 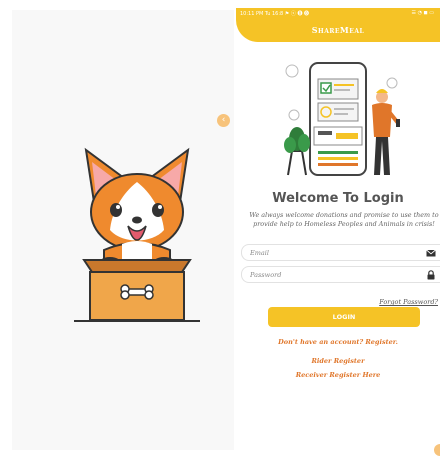 What do you see at coordinates (408, 302) in the screenshot?
I see `forgot-password-link: Forgot Password?` at bounding box center [408, 302].